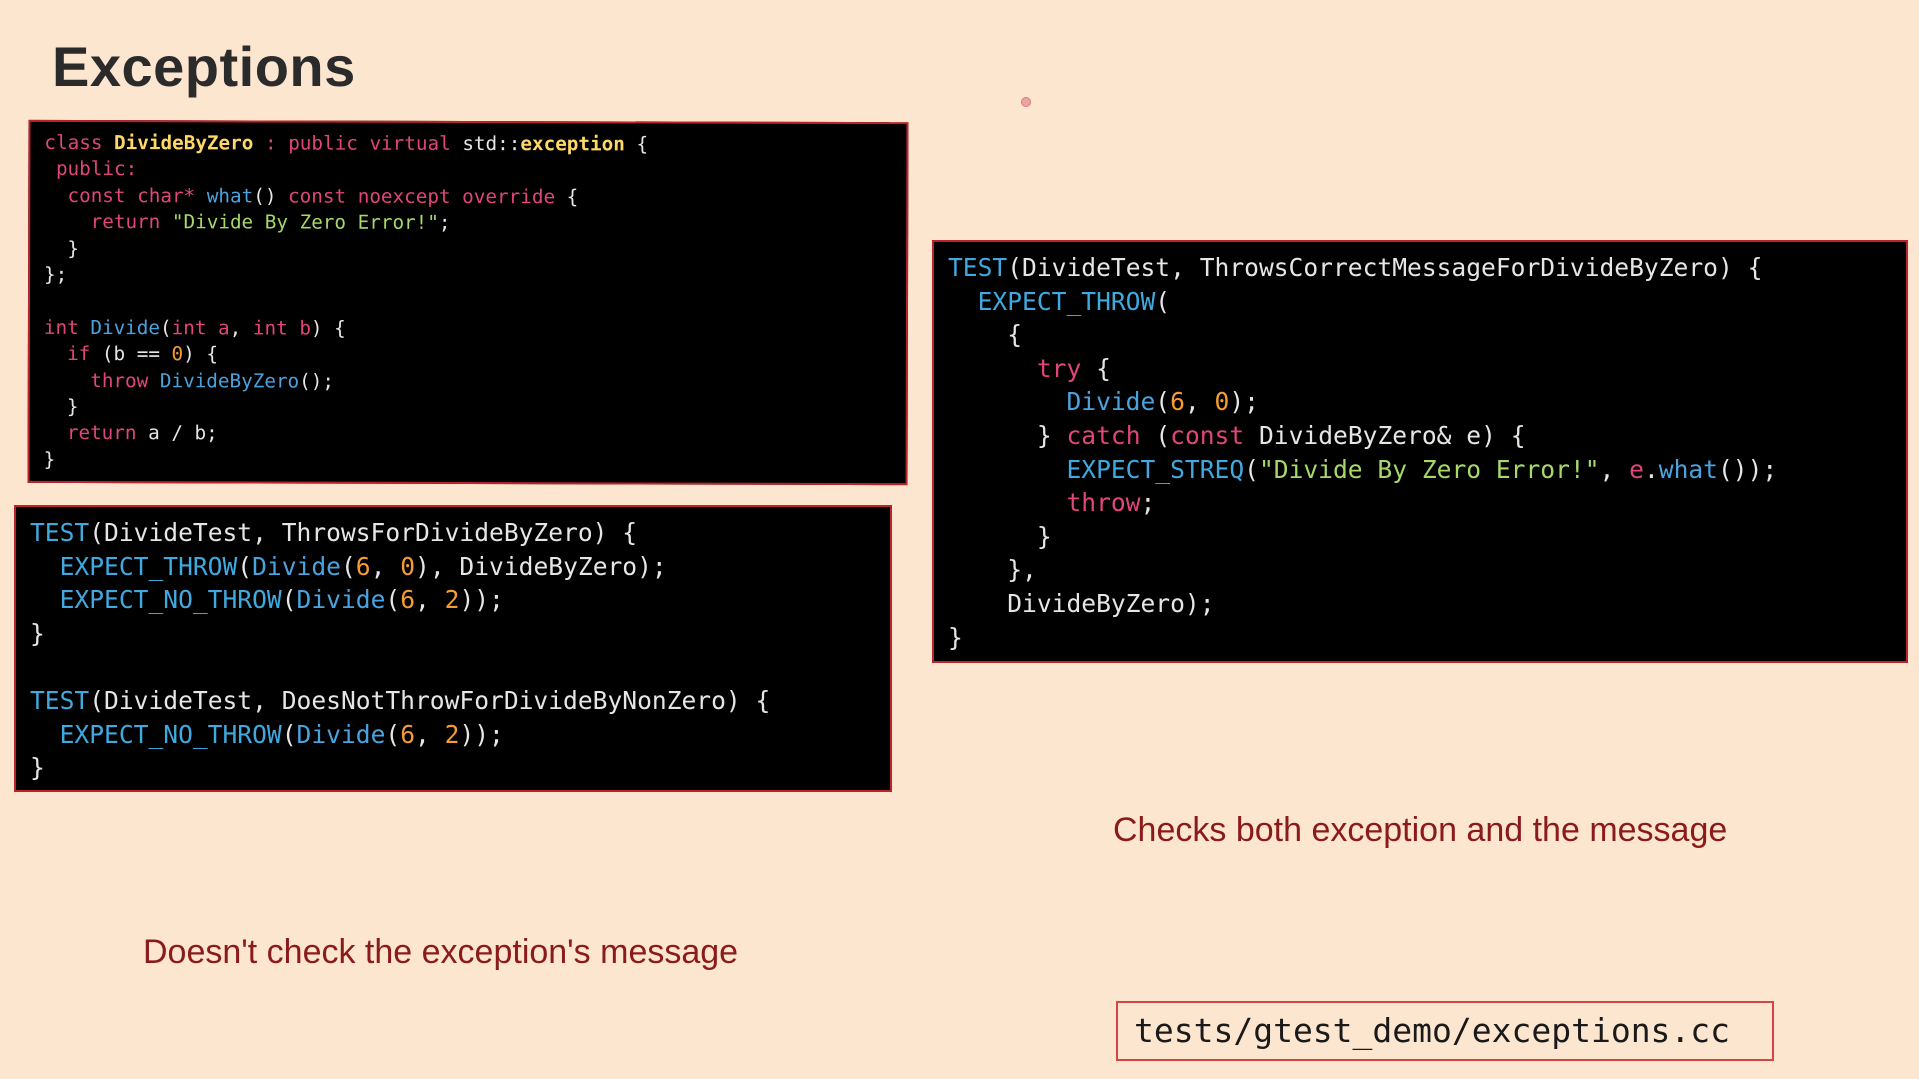  Describe the element at coordinates (1748, 469) in the screenshot. I see `code-token: ());` at that location.